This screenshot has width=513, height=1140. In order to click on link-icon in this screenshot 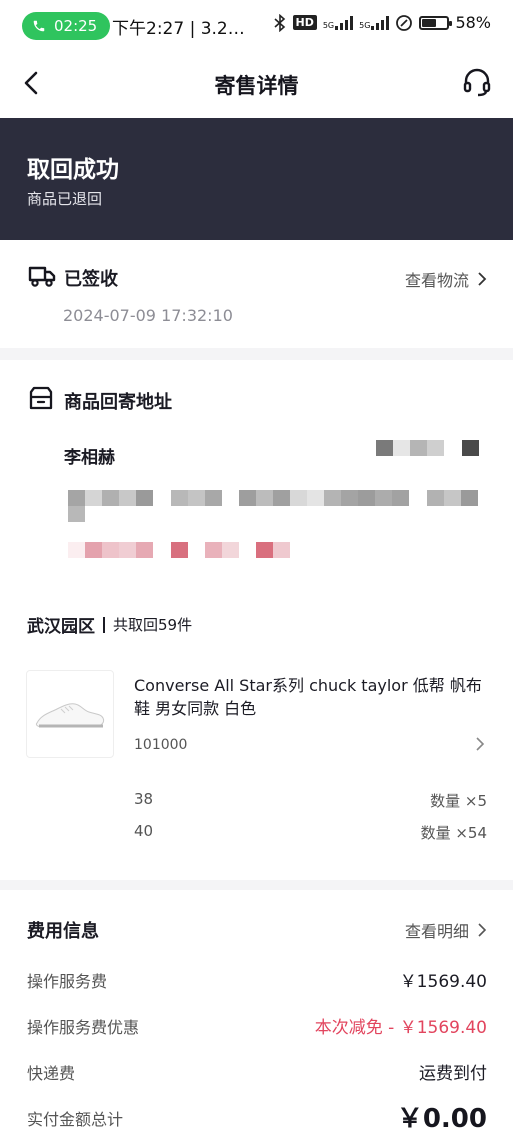, I will do `click(404, 22)`.